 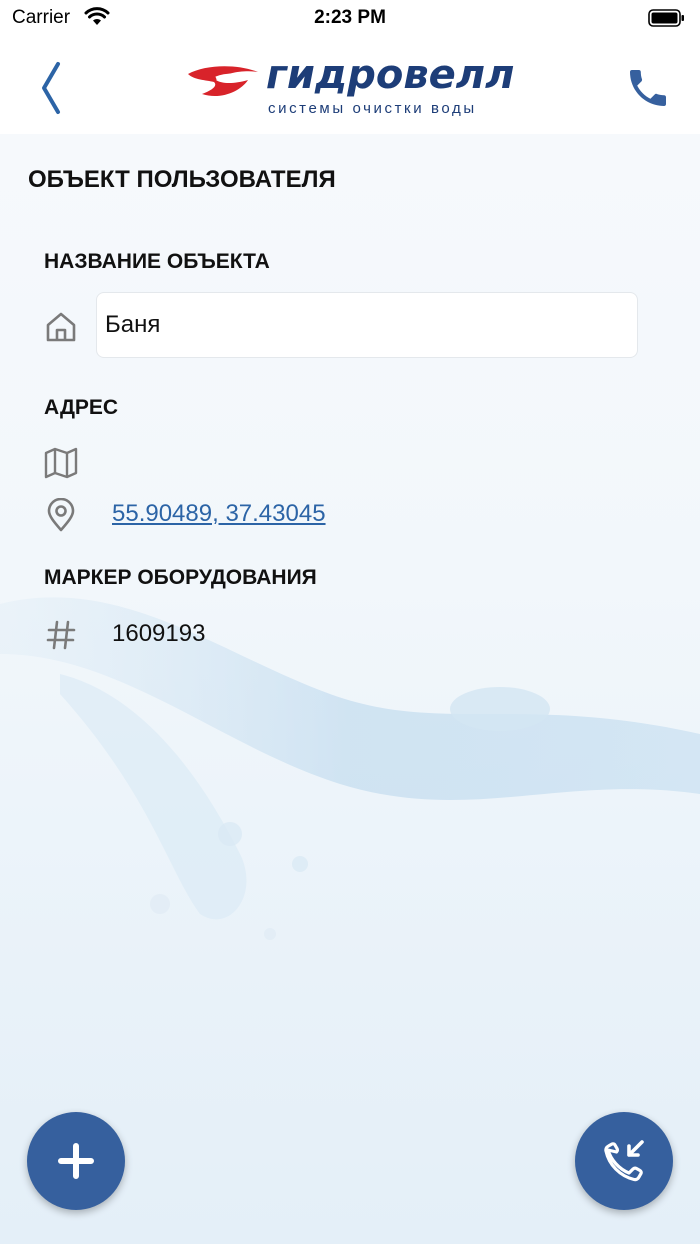 I want to click on battery-icon, so click(x=667, y=21).